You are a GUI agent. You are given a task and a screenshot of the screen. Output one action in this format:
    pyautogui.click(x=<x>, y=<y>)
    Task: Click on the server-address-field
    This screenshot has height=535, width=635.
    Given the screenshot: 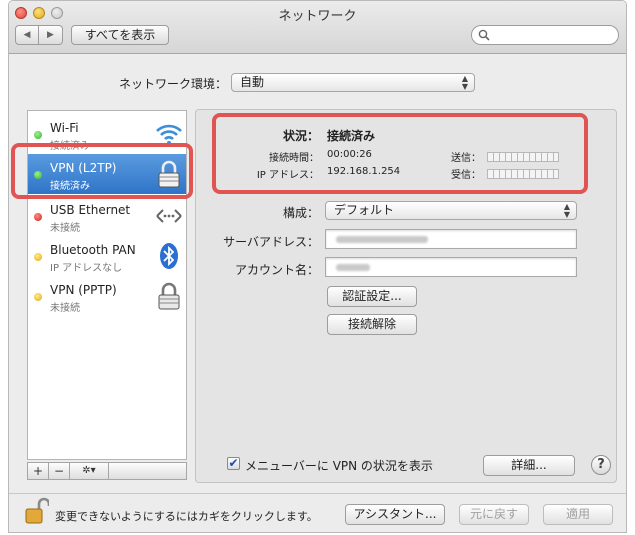 What is the action you would take?
    pyautogui.click(x=451, y=239)
    